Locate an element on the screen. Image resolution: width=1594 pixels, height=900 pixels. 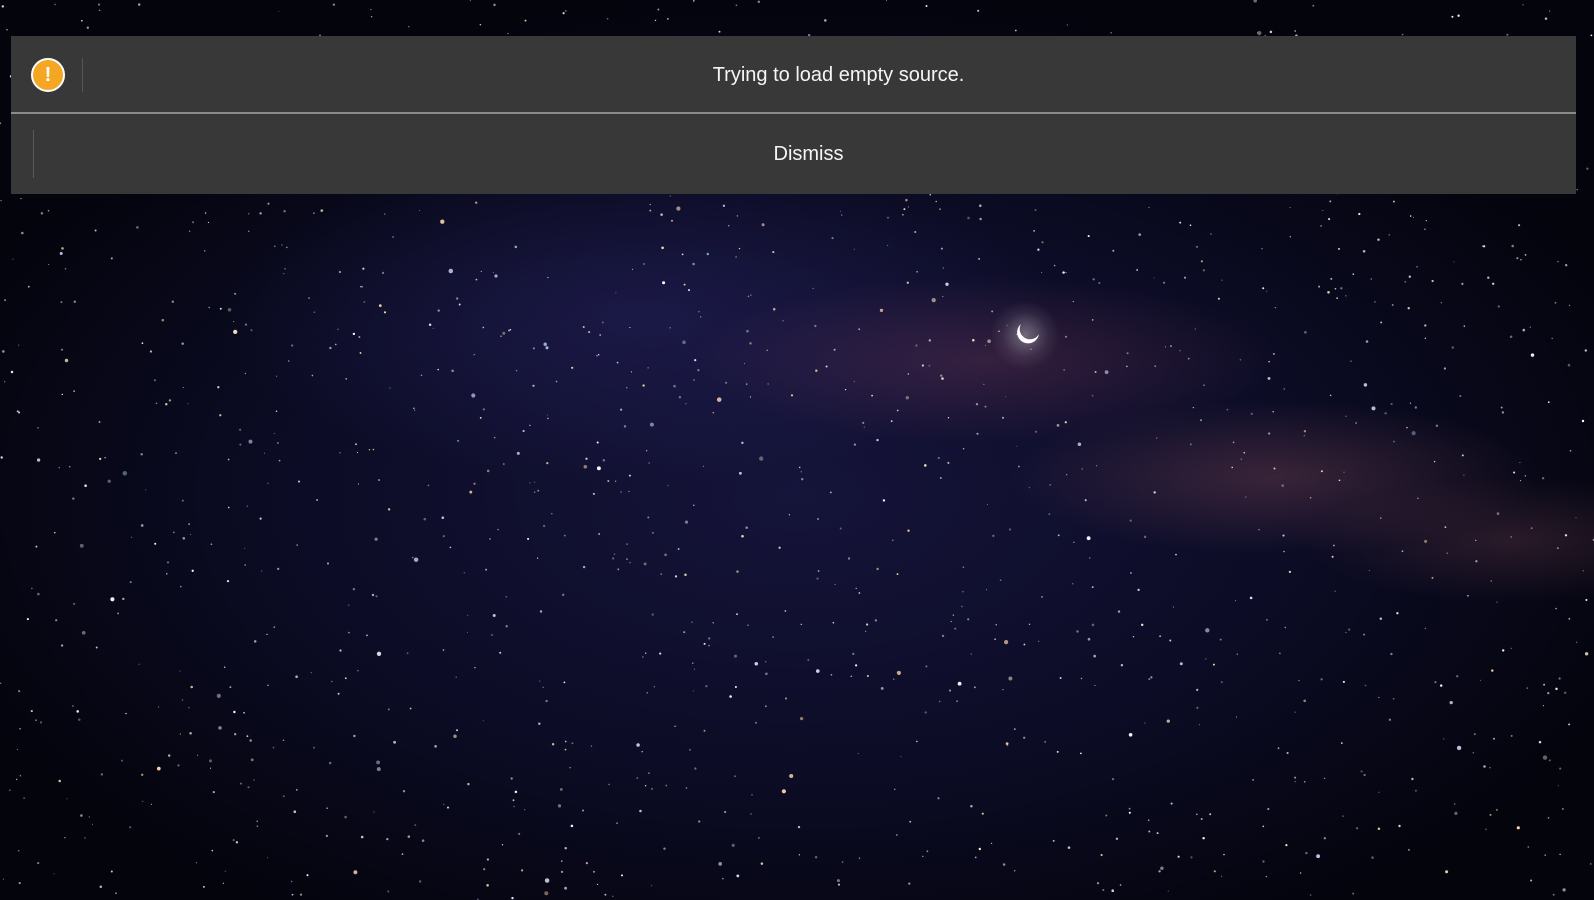
dismiss-button: Dismiss is located at coordinates (808, 154).